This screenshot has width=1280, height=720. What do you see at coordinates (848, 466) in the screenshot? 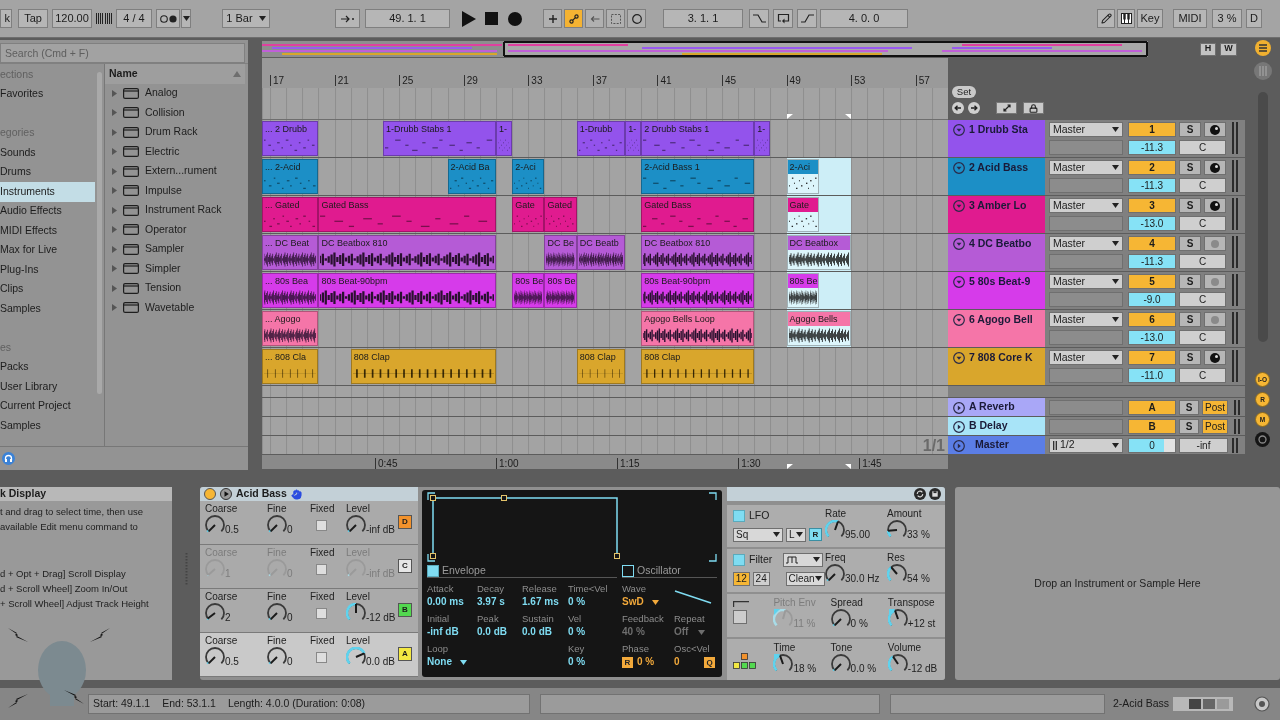
I see `selection-end-marker-icon` at bounding box center [848, 466].